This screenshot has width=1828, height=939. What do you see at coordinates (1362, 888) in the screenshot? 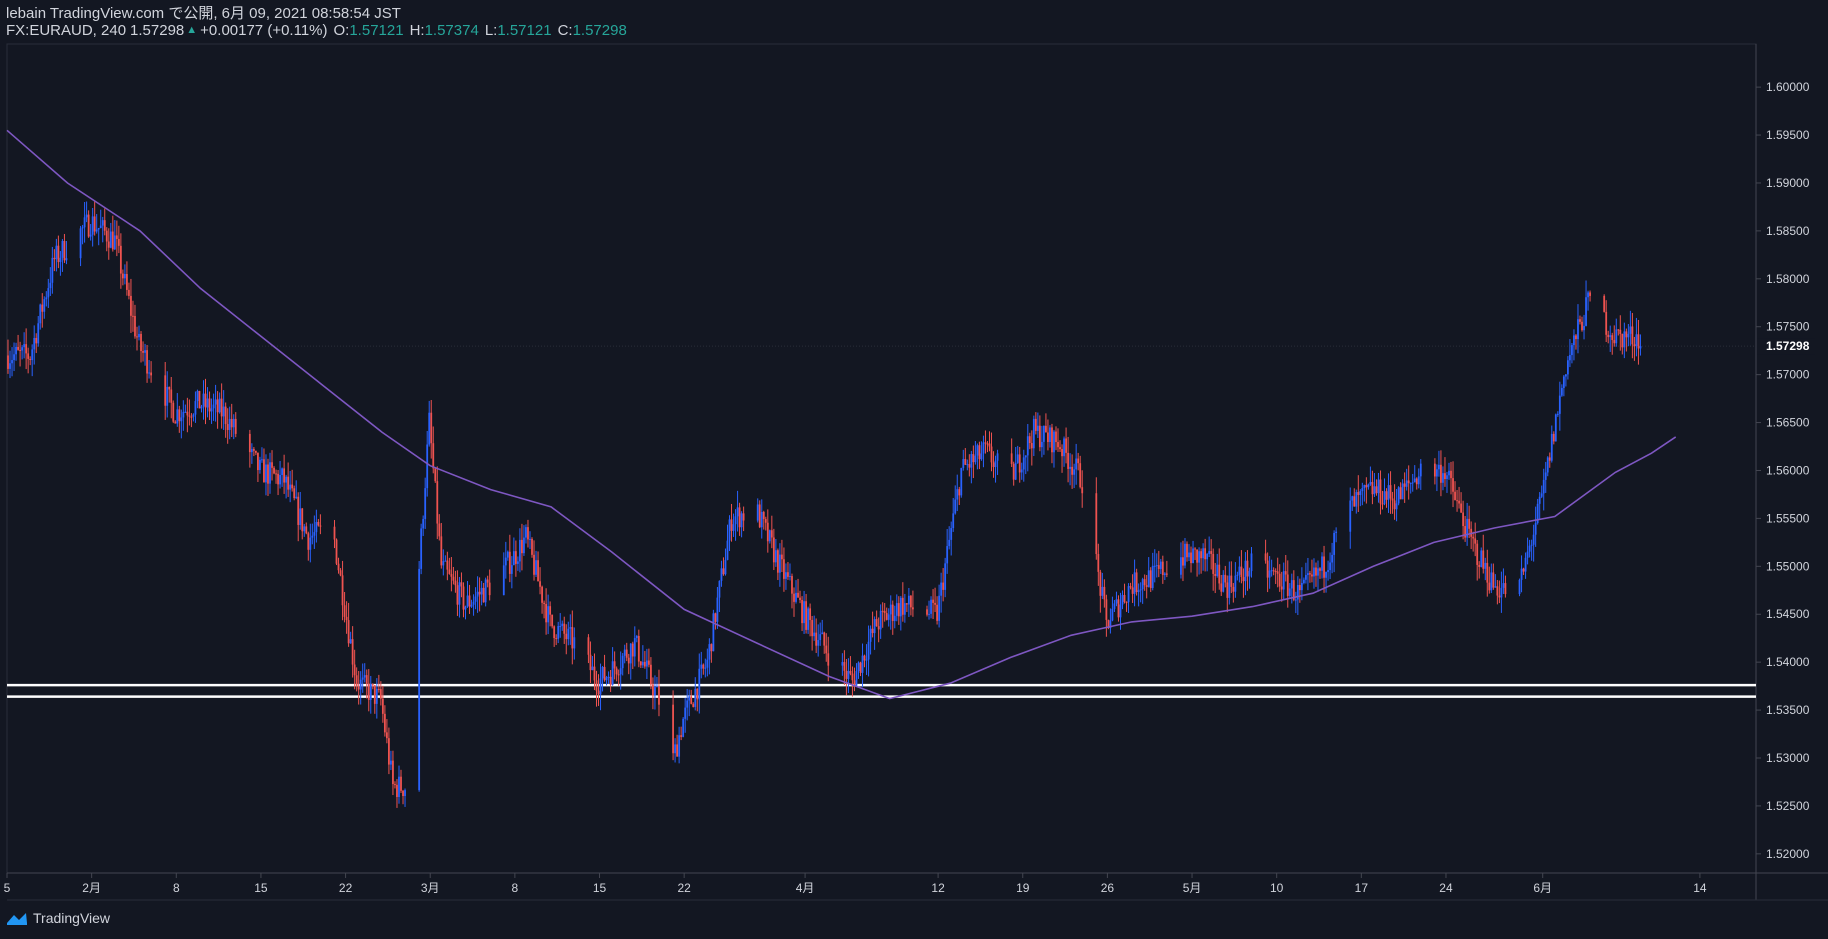
I see `x-tick-label: 17` at bounding box center [1362, 888].